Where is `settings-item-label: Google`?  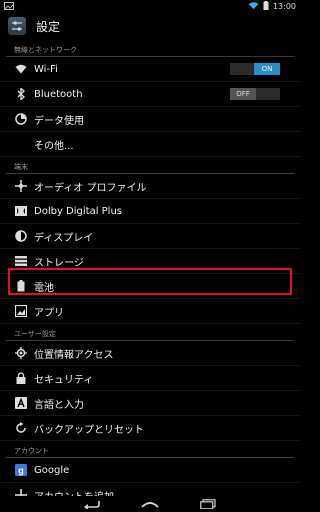 settings-item-label: Google is located at coordinates (52, 470).